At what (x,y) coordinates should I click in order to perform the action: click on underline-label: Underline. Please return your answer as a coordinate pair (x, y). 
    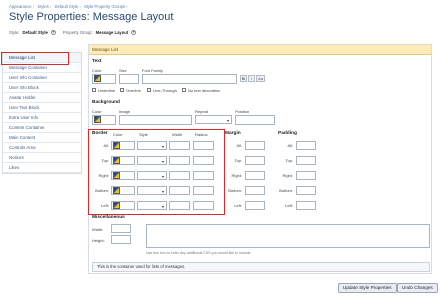
    Looking at the image, I should click on (107, 90).